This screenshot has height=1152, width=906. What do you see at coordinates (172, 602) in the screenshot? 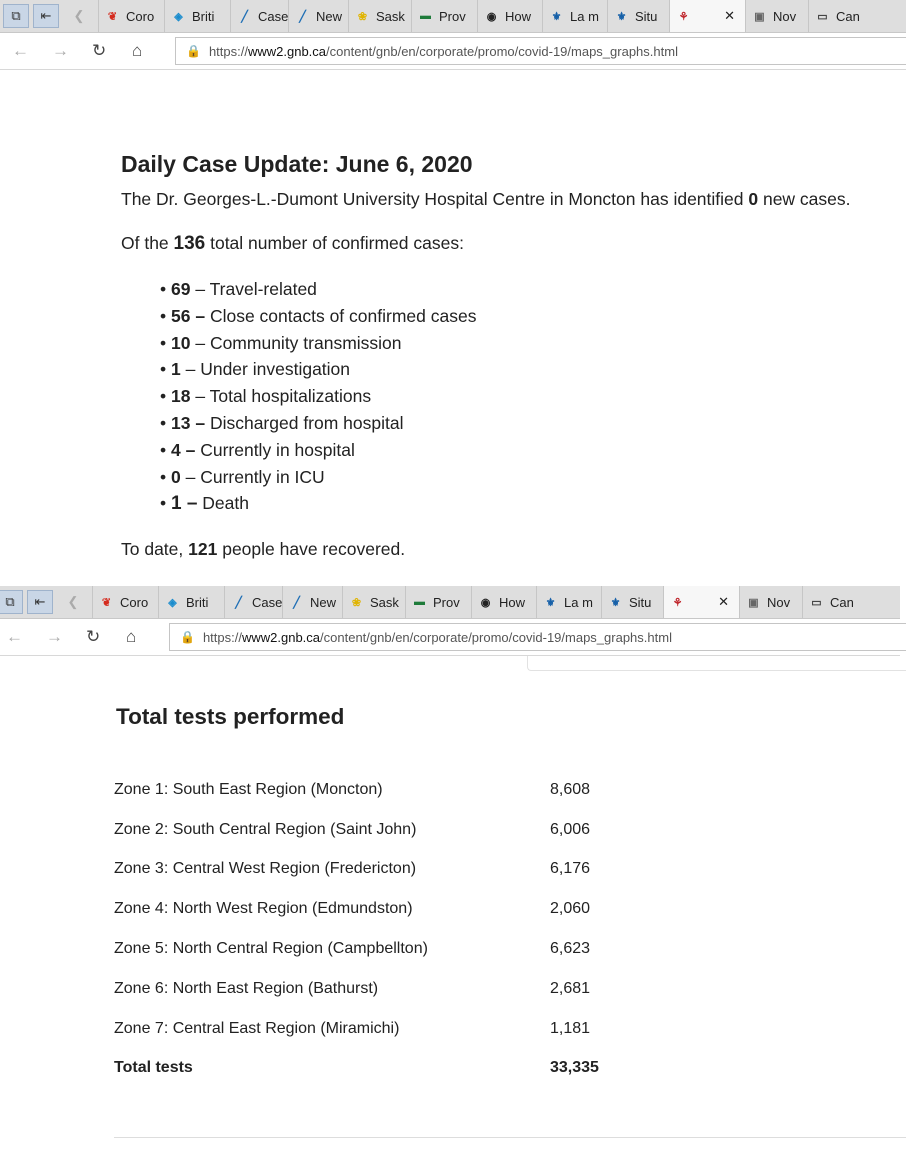
I see `bc-logo-icon: ◈` at bounding box center [172, 602].